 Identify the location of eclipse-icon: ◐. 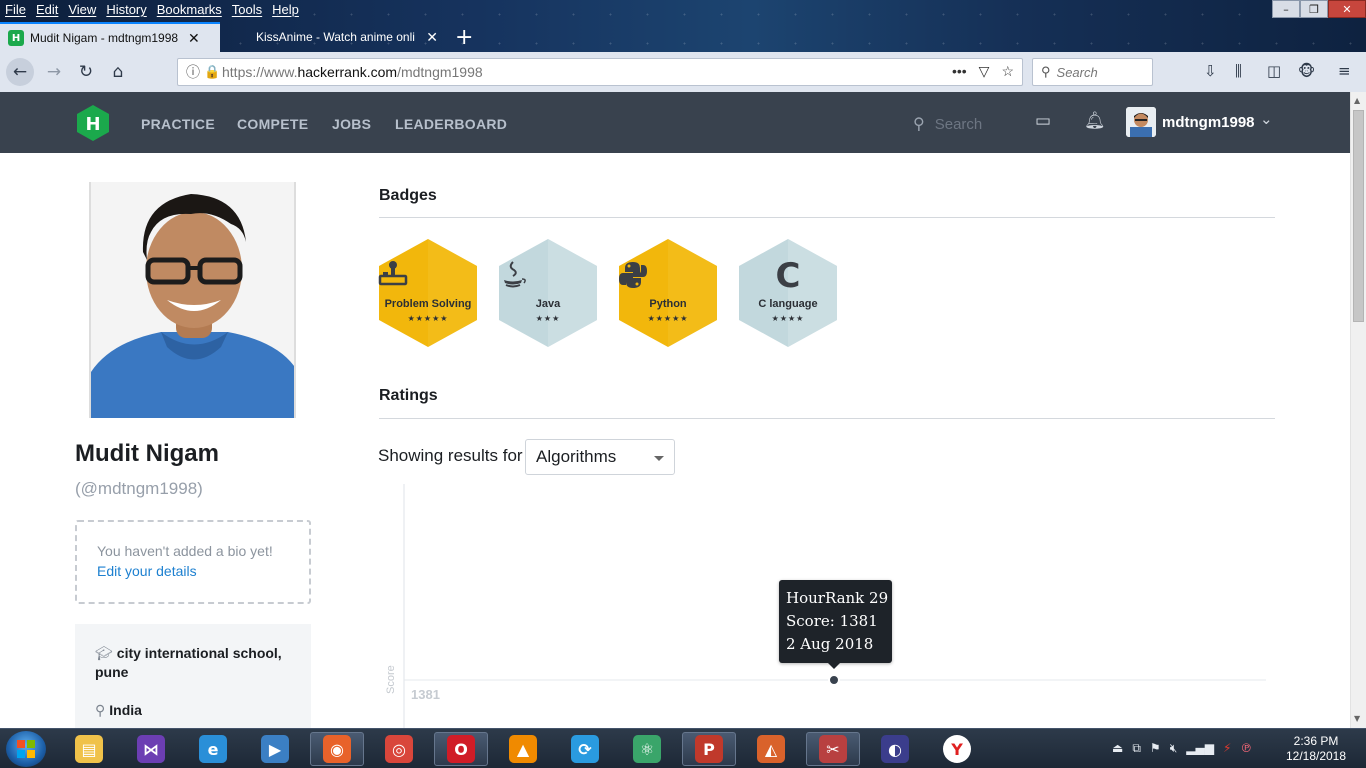
(895, 749).